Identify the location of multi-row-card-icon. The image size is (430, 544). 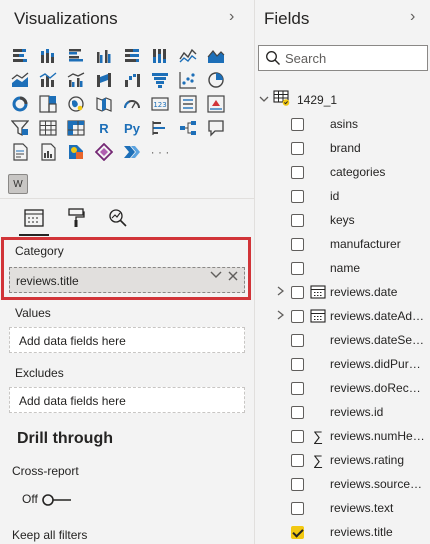
(188, 104).